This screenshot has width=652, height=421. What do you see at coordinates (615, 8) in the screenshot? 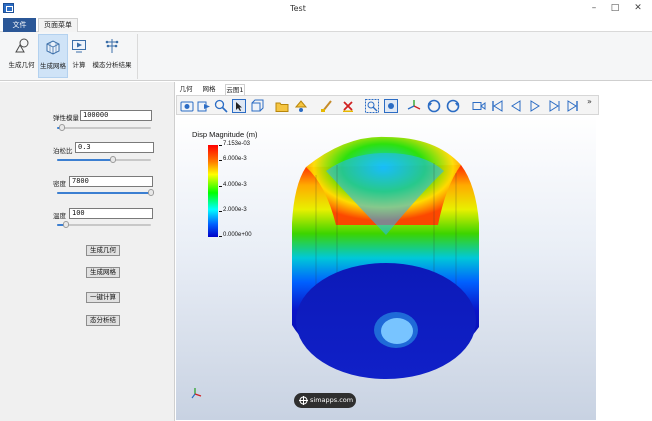
I see `maximize-button: □` at bounding box center [615, 8].